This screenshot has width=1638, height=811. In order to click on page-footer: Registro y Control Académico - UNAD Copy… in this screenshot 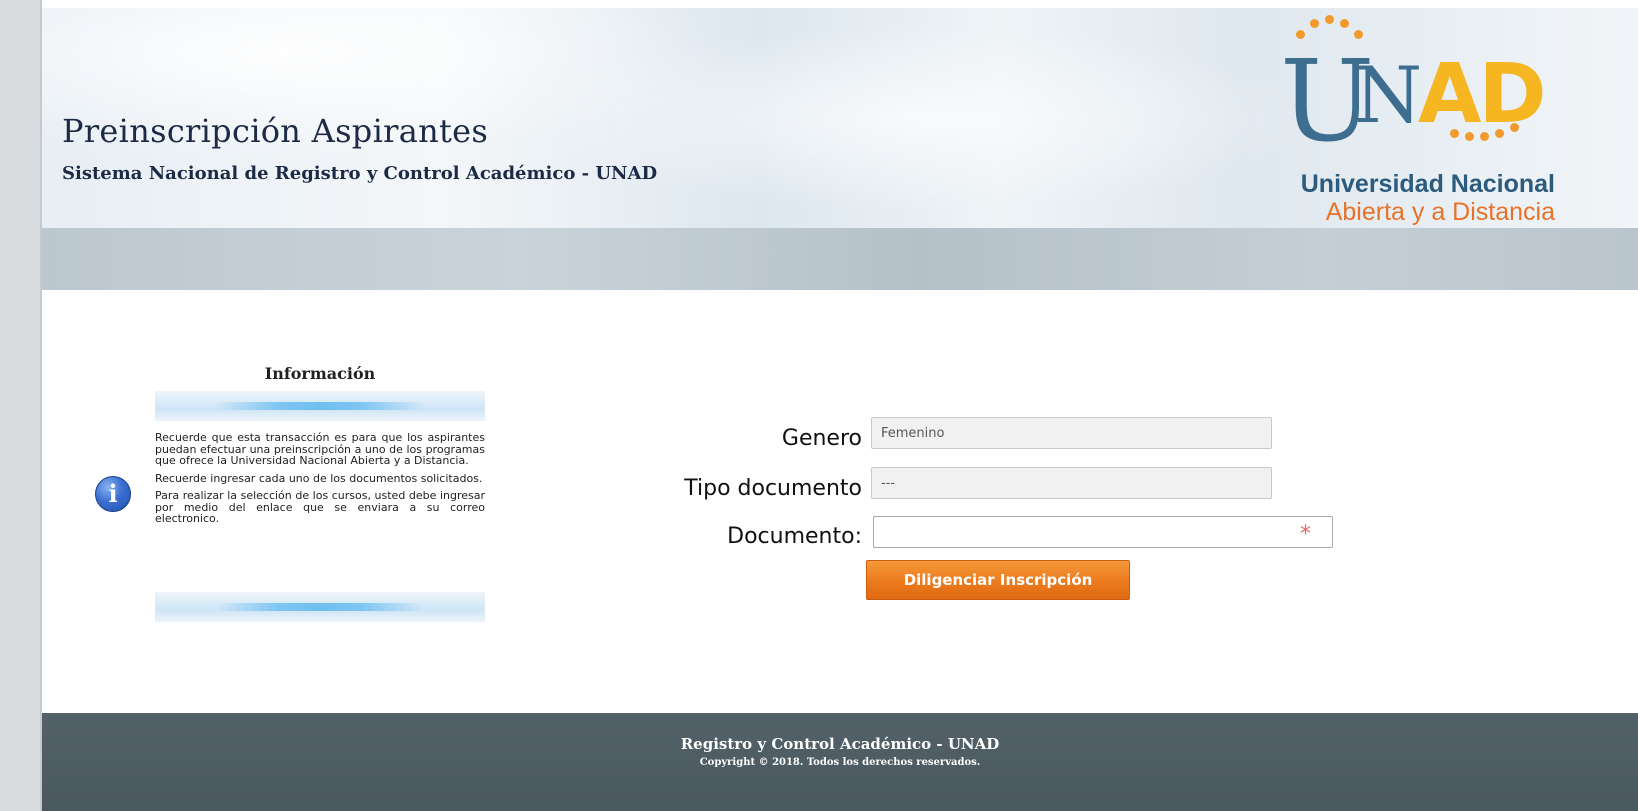, I will do `click(840, 762)`.